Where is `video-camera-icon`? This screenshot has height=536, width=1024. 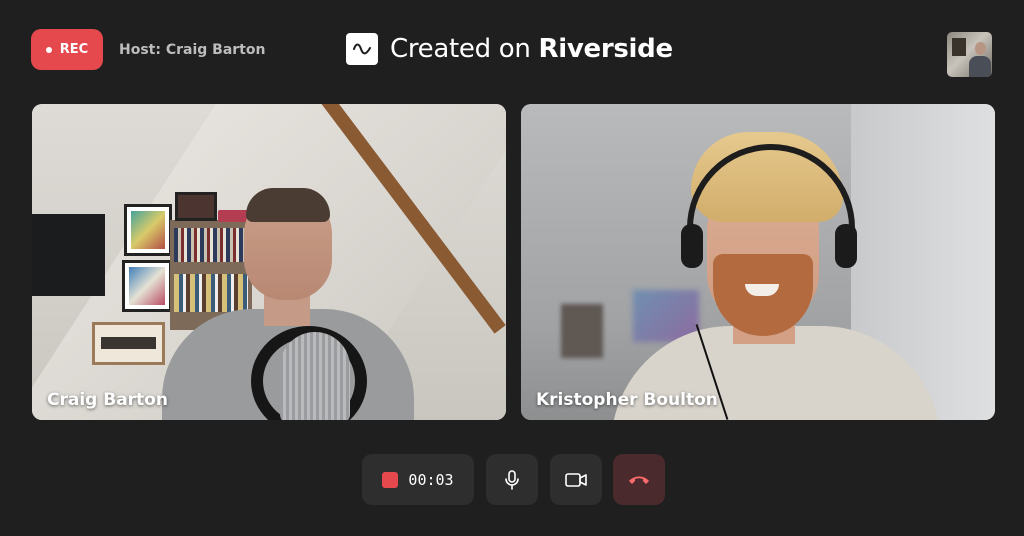
video-camera-icon is located at coordinates (576, 479).